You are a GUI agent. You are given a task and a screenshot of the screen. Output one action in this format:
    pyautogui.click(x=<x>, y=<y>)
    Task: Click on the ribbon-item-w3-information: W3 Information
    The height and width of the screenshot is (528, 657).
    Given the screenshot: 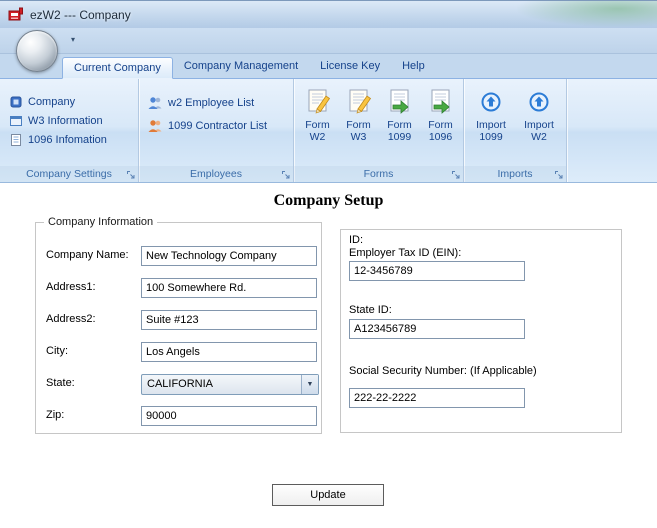 What is the action you would take?
    pyautogui.click(x=69, y=120)
    